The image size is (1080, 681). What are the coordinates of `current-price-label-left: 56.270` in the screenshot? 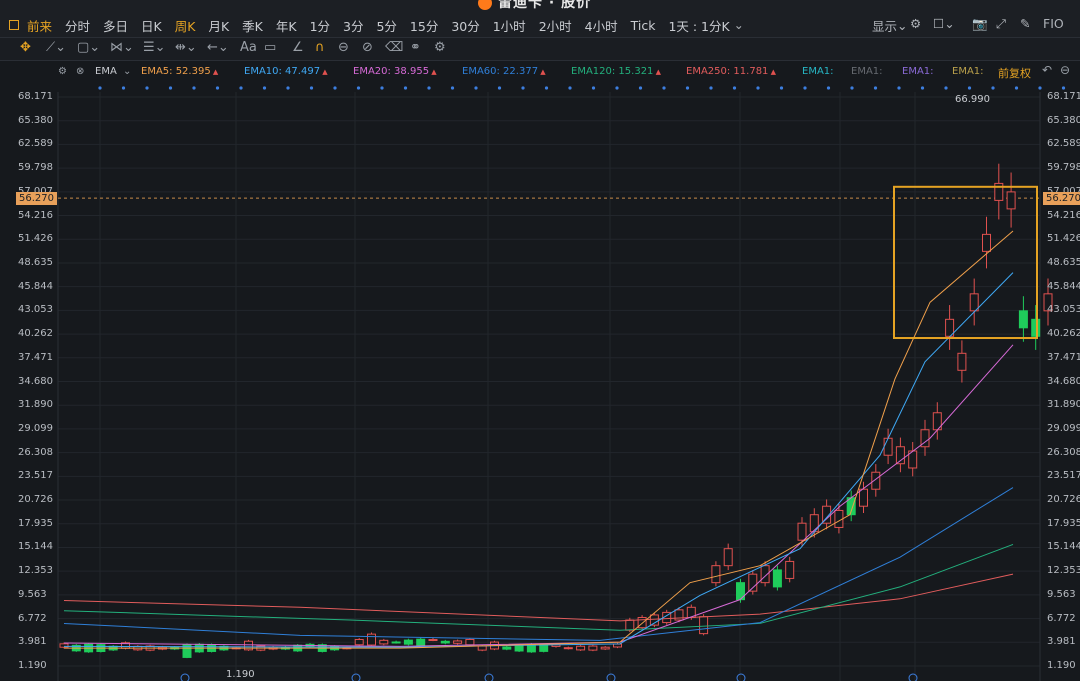 It's located at (36, 198).